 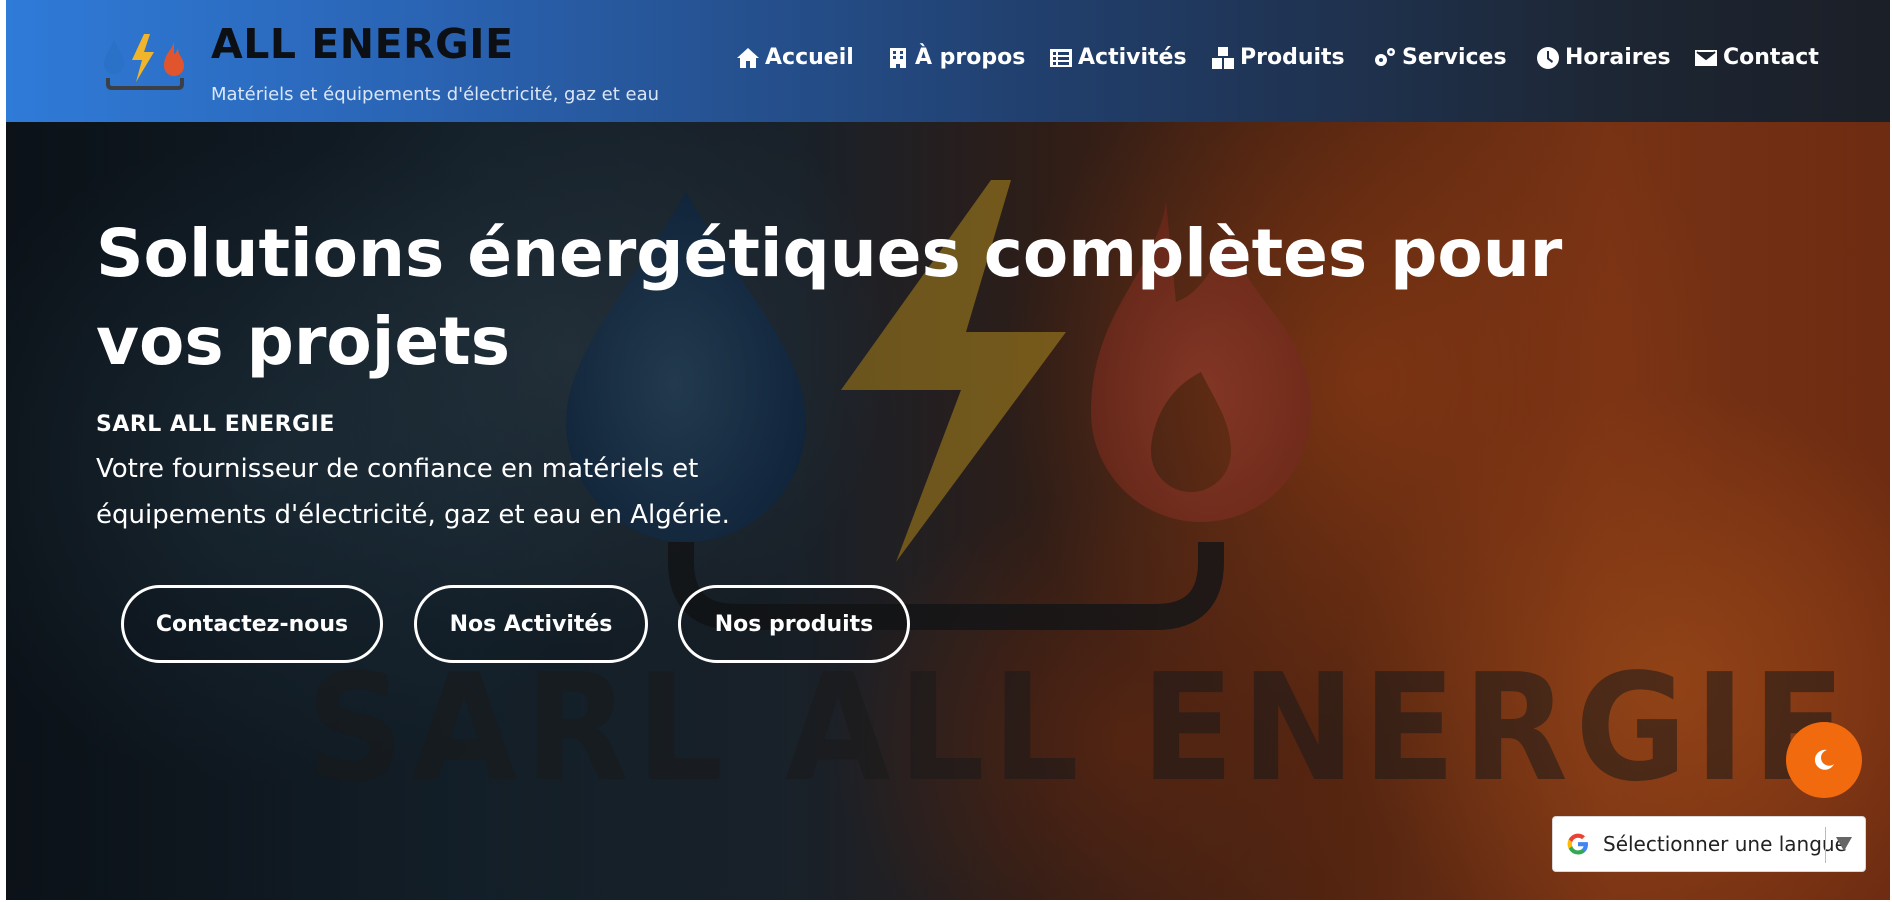 What do you see at coordinates (1223, 57) in the screenshot?
I see `boxes-icon` at bounding box center [1223, 57].